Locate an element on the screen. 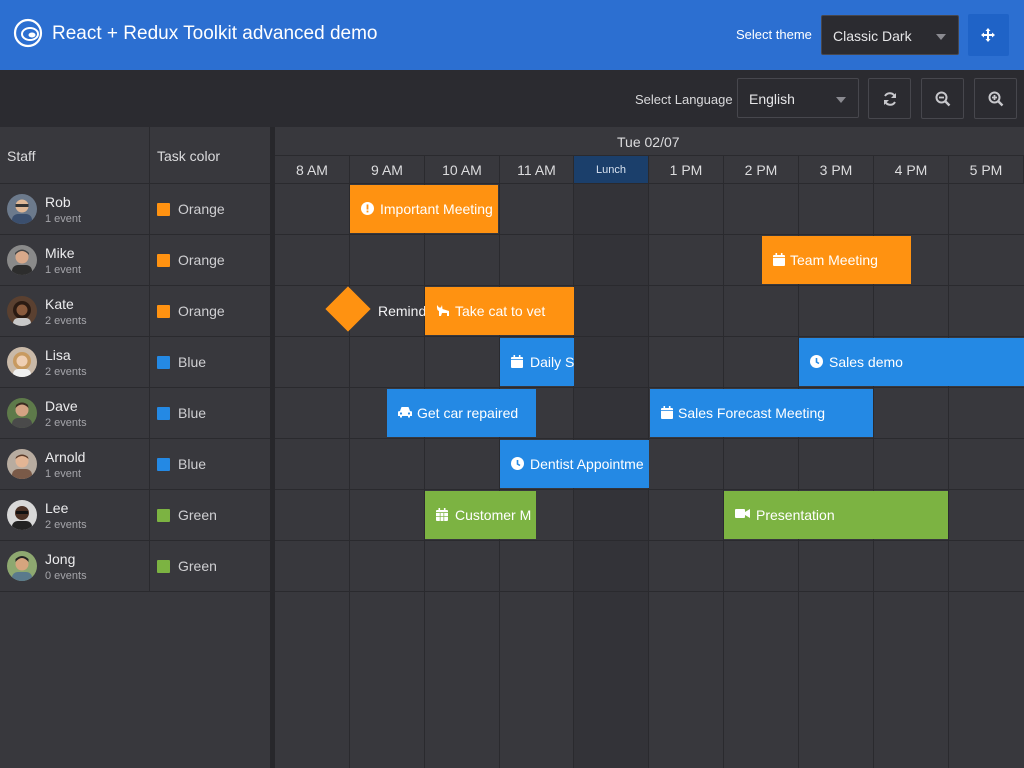  event-important-meeting: Important Meeting is located at coordinates (424, 209).